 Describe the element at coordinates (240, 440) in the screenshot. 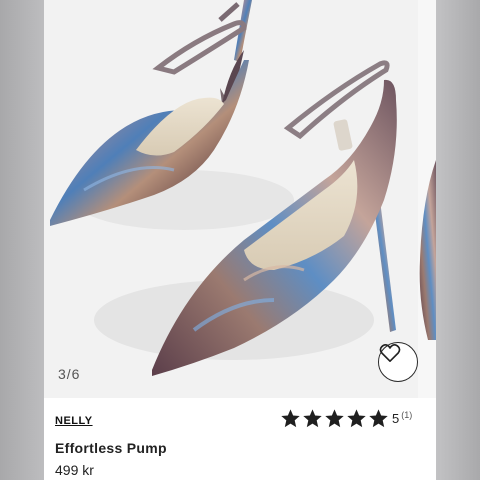

I see `product-info: NELLY 5 (1) Effortless Pump 499 kr` at that location.